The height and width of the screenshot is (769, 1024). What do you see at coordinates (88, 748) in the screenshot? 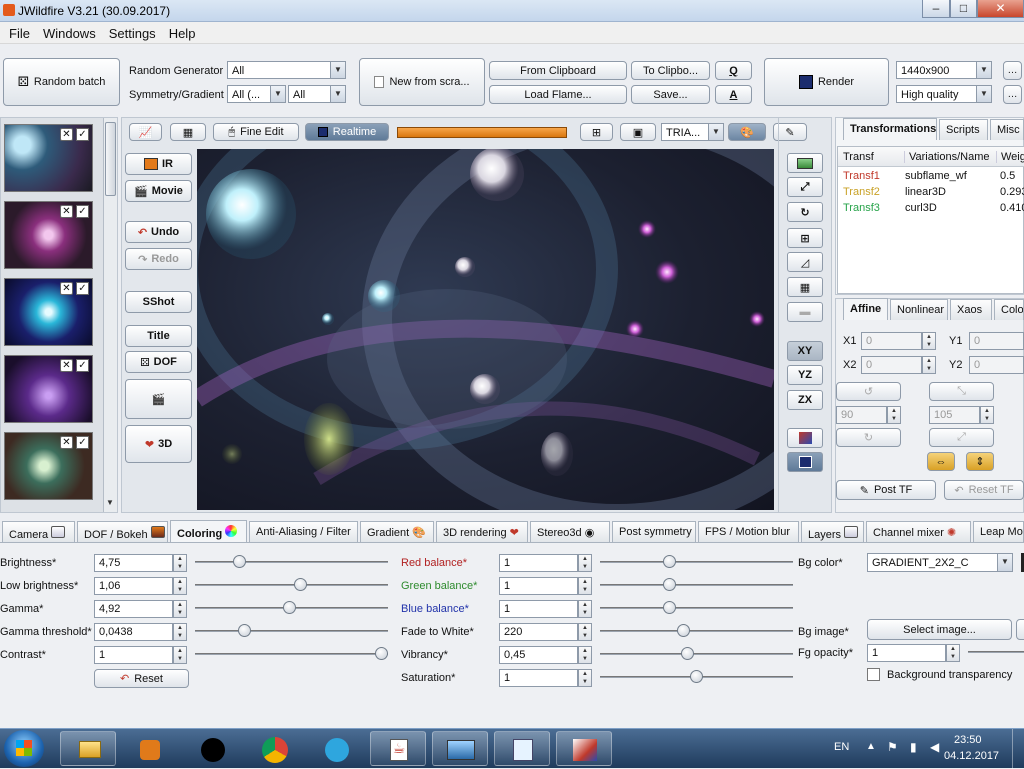
I see `taskbar-explorer` at bounding box center [88, 748].